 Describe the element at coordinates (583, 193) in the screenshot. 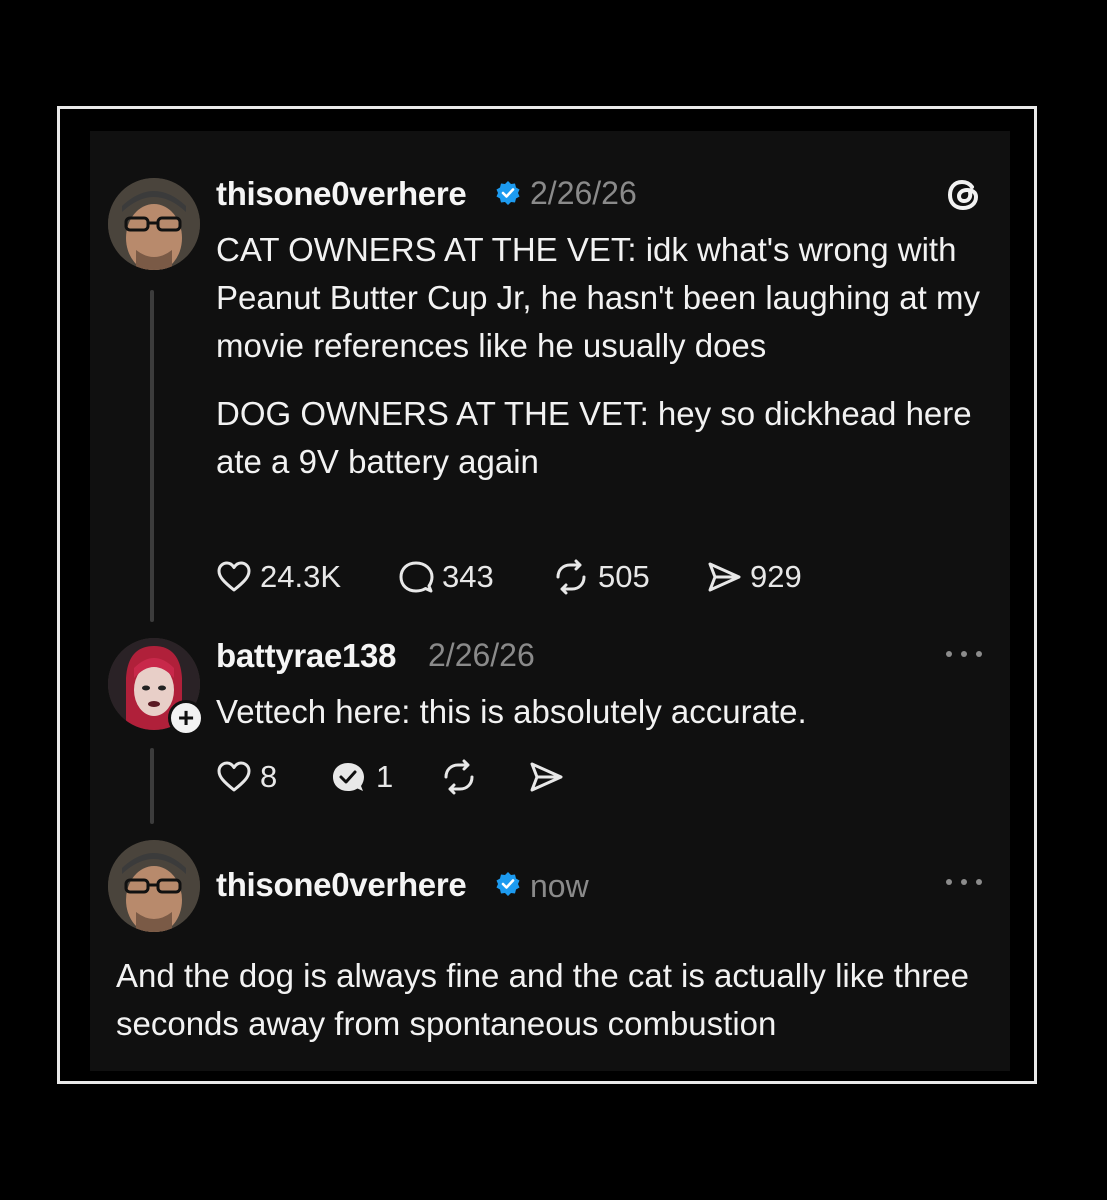

I see `post-date: 2/26/26` at that location.